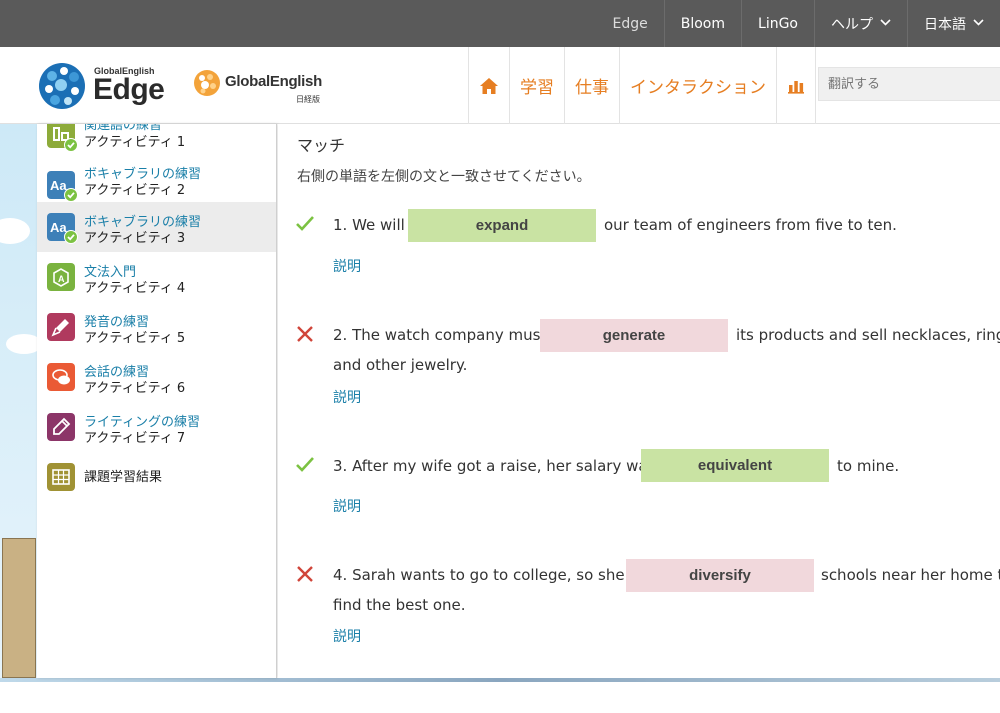 This screenshot has height=713, width=1000. Describe the element at coordinates (61, 427) in the screenshot. I see `pencil-icon` at that location.